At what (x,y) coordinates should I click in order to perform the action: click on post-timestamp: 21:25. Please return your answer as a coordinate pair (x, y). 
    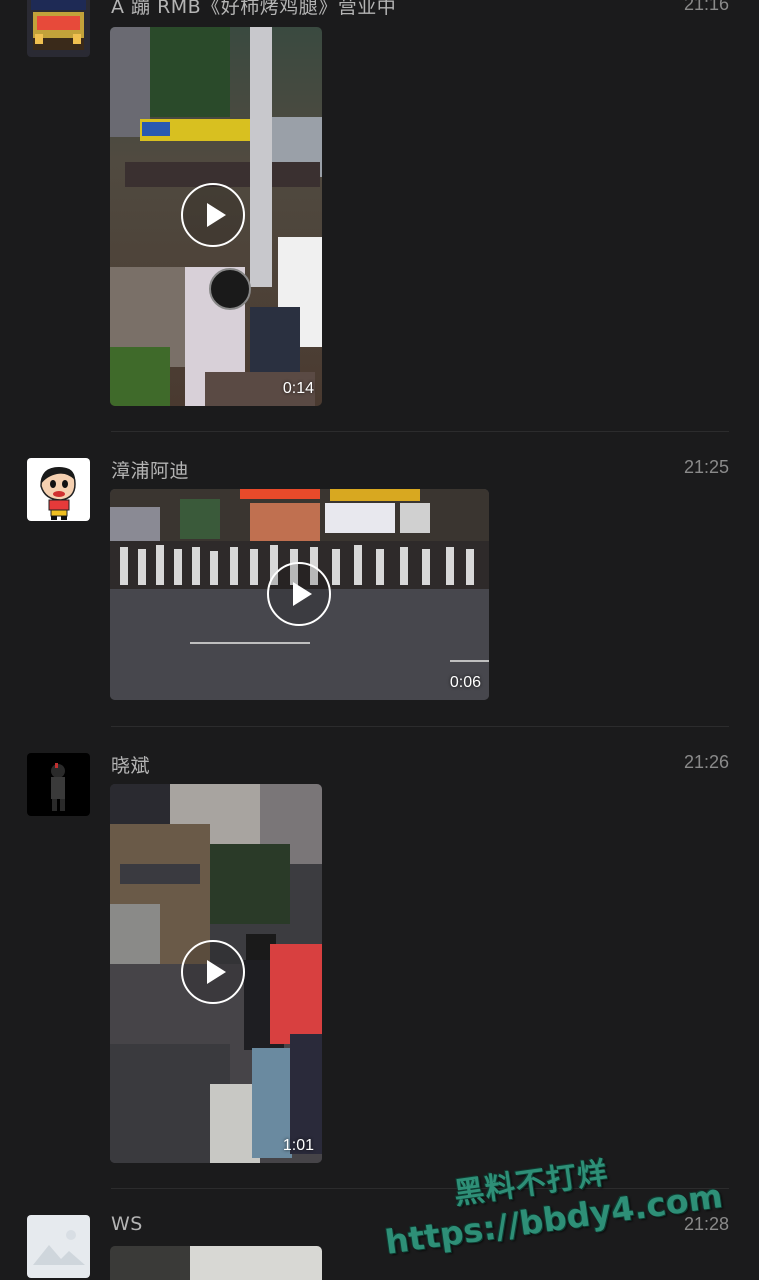
    Looking at the image, I should click on (706, 467).